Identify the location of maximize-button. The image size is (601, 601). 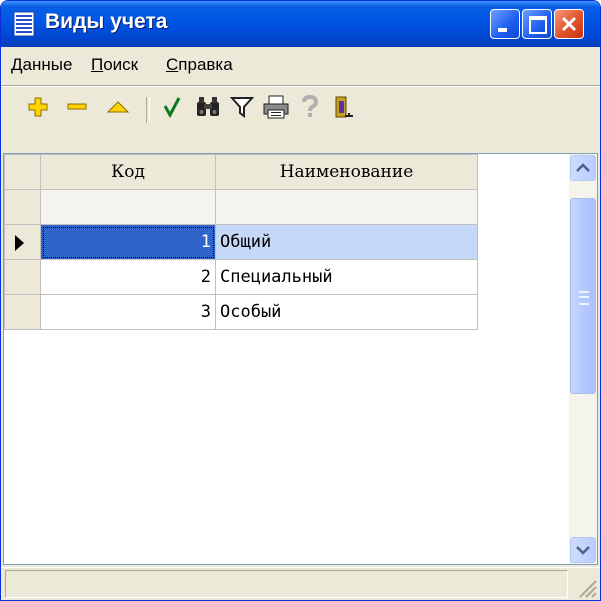
(537, 24).